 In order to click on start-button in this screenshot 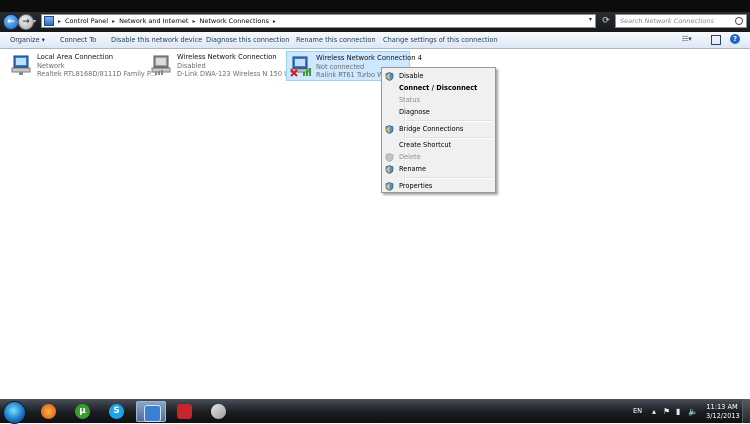, I will do `click(14, 412)`.